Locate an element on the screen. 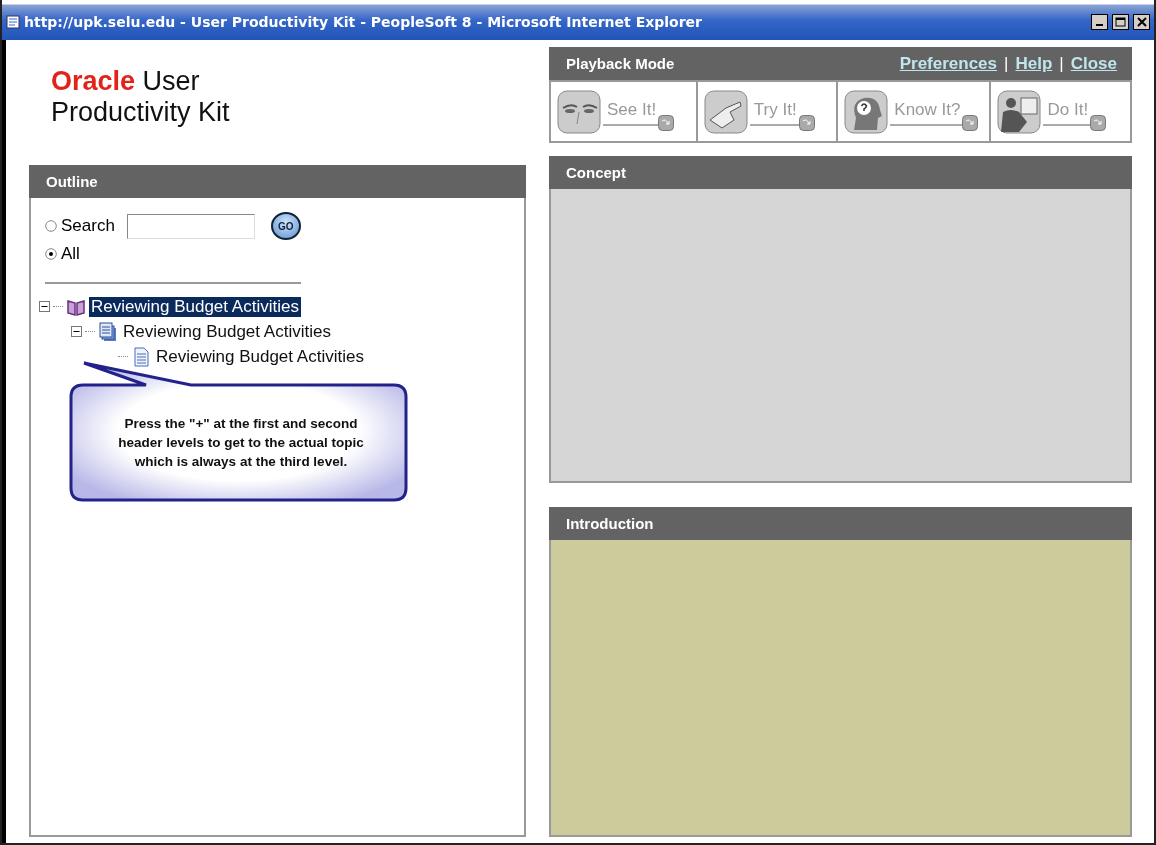  browser-icon is located at coordinates (13, 22).